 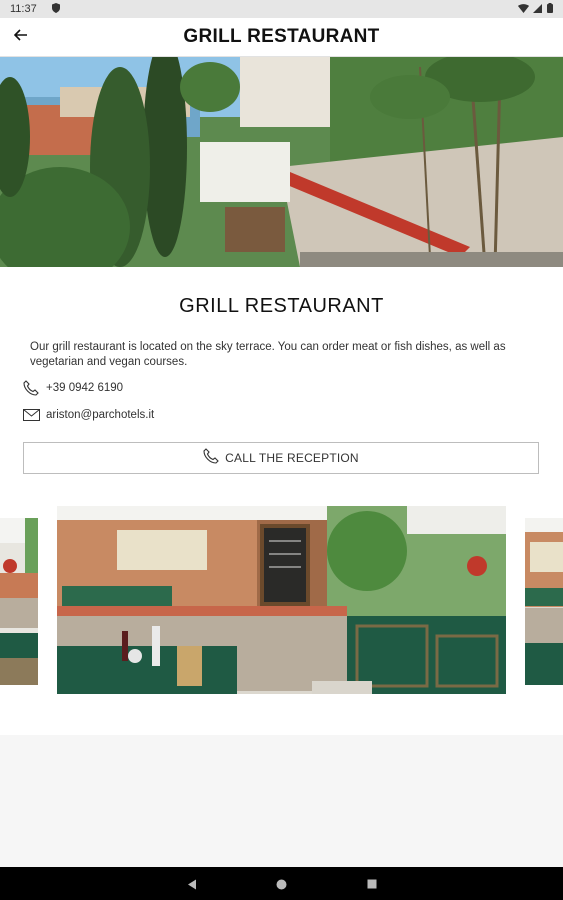 I want to click on phone-row: +39 0942 6190, so click(x=72, y=388).